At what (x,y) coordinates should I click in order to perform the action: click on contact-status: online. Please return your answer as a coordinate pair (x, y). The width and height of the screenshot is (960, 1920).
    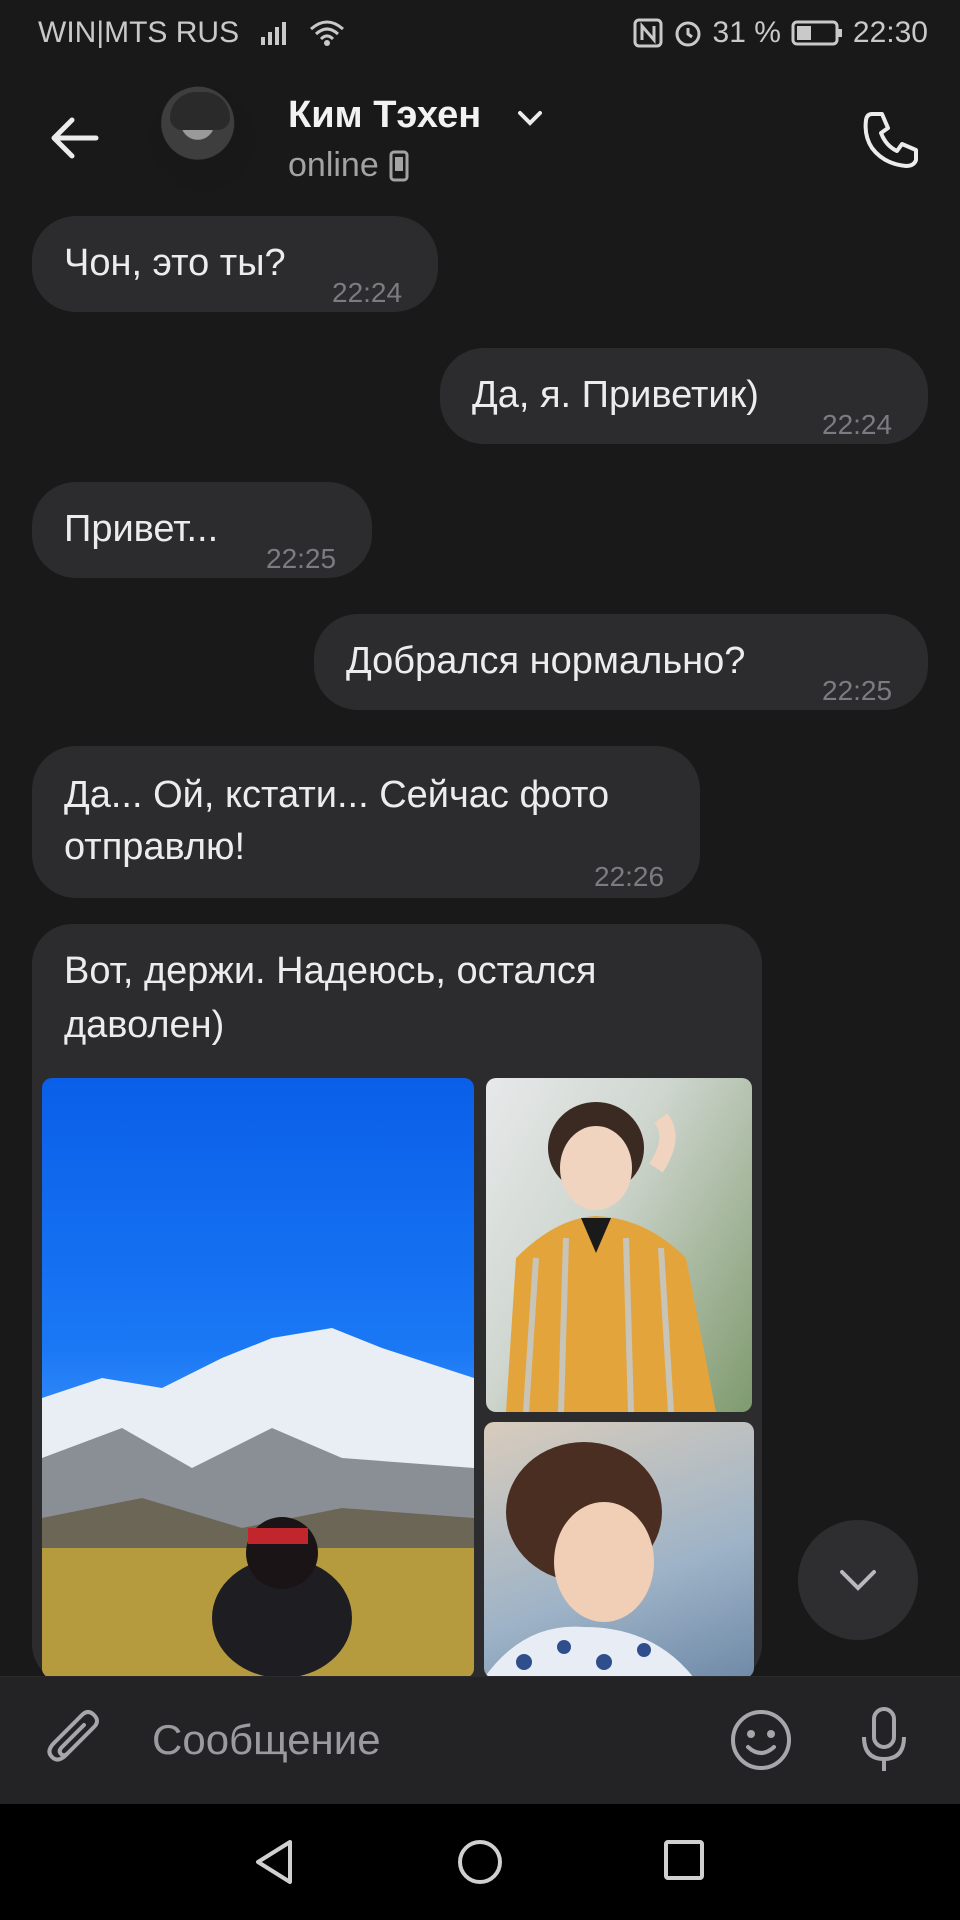
    Looking at the image, I should click on (348, 165).